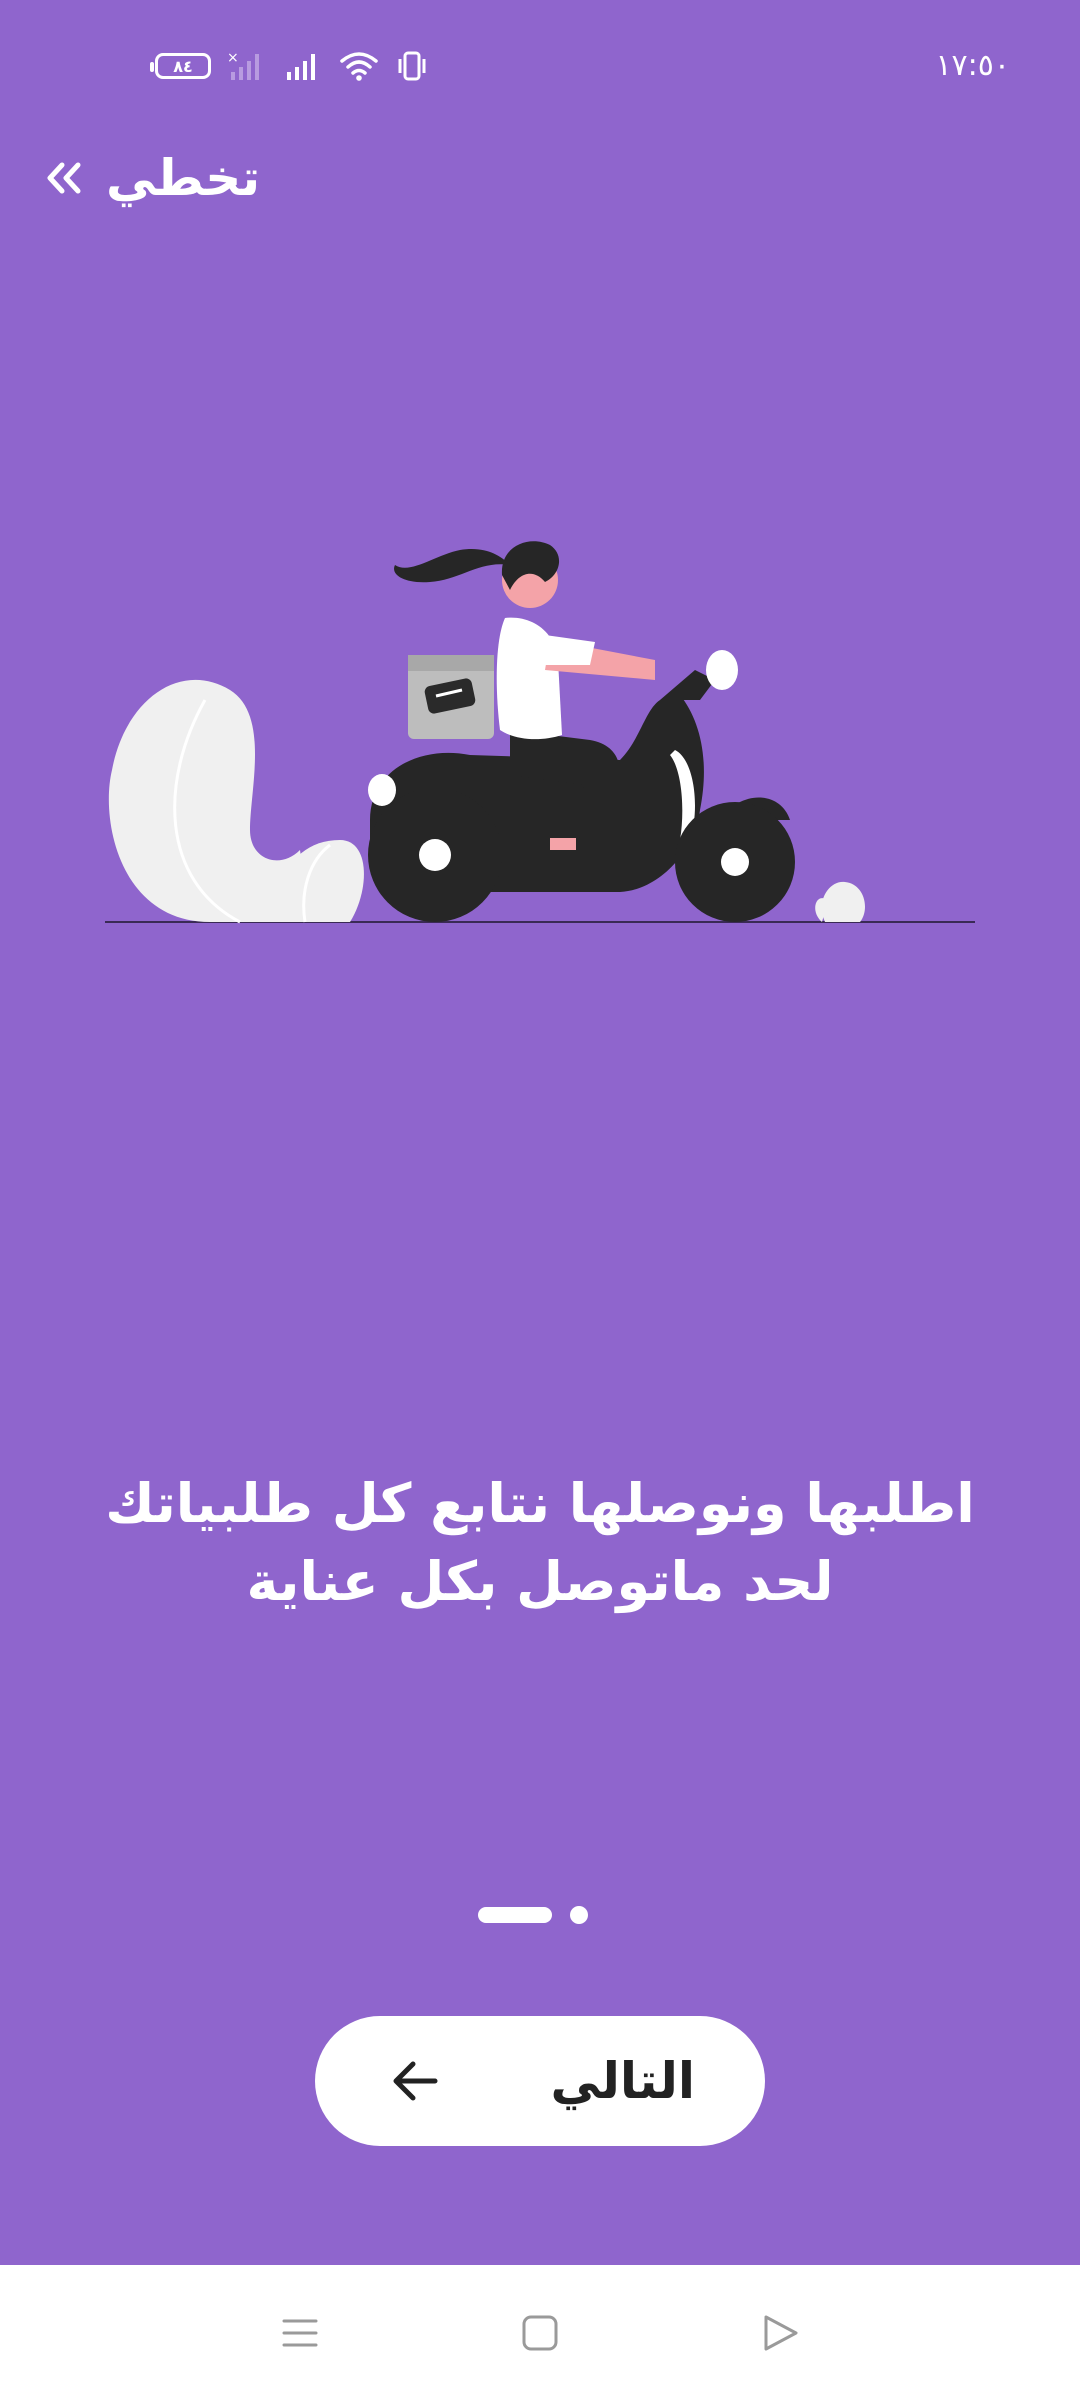 This screenshot has width=1080, height=2400. I want to click on system-nav-bar, so click(540, 2332).